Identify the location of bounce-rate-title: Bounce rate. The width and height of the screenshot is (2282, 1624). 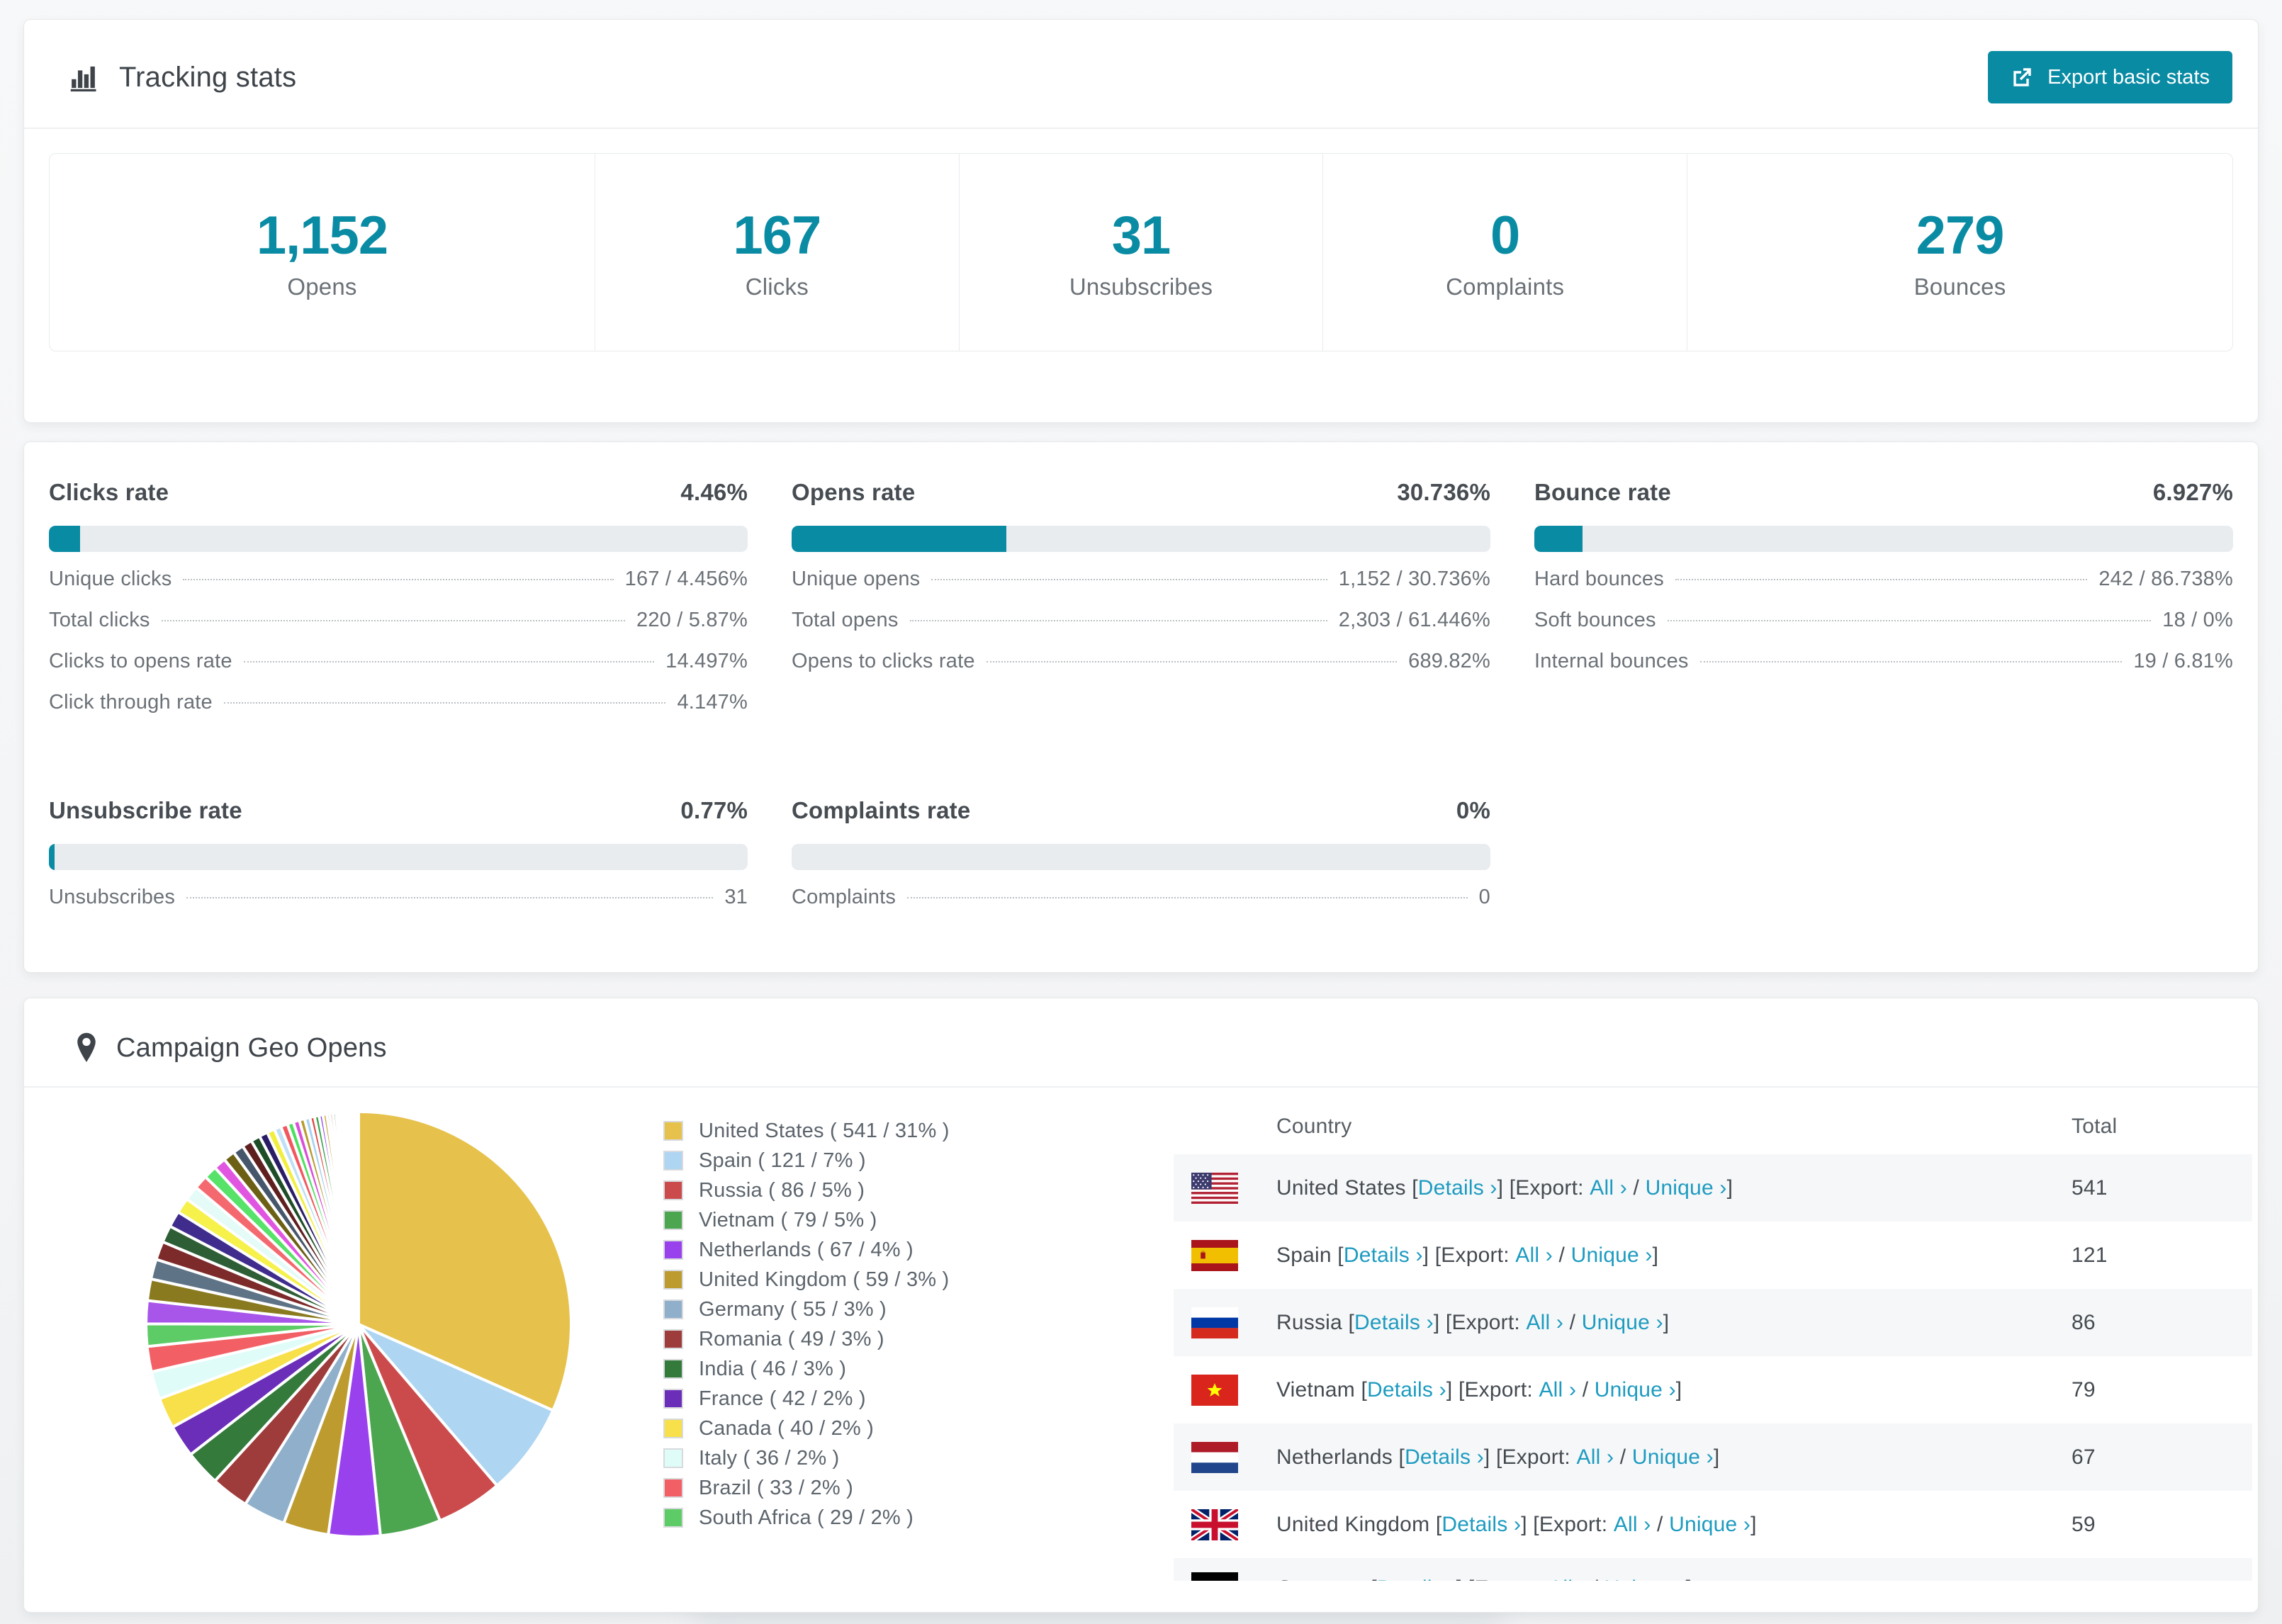
(1603, 492).